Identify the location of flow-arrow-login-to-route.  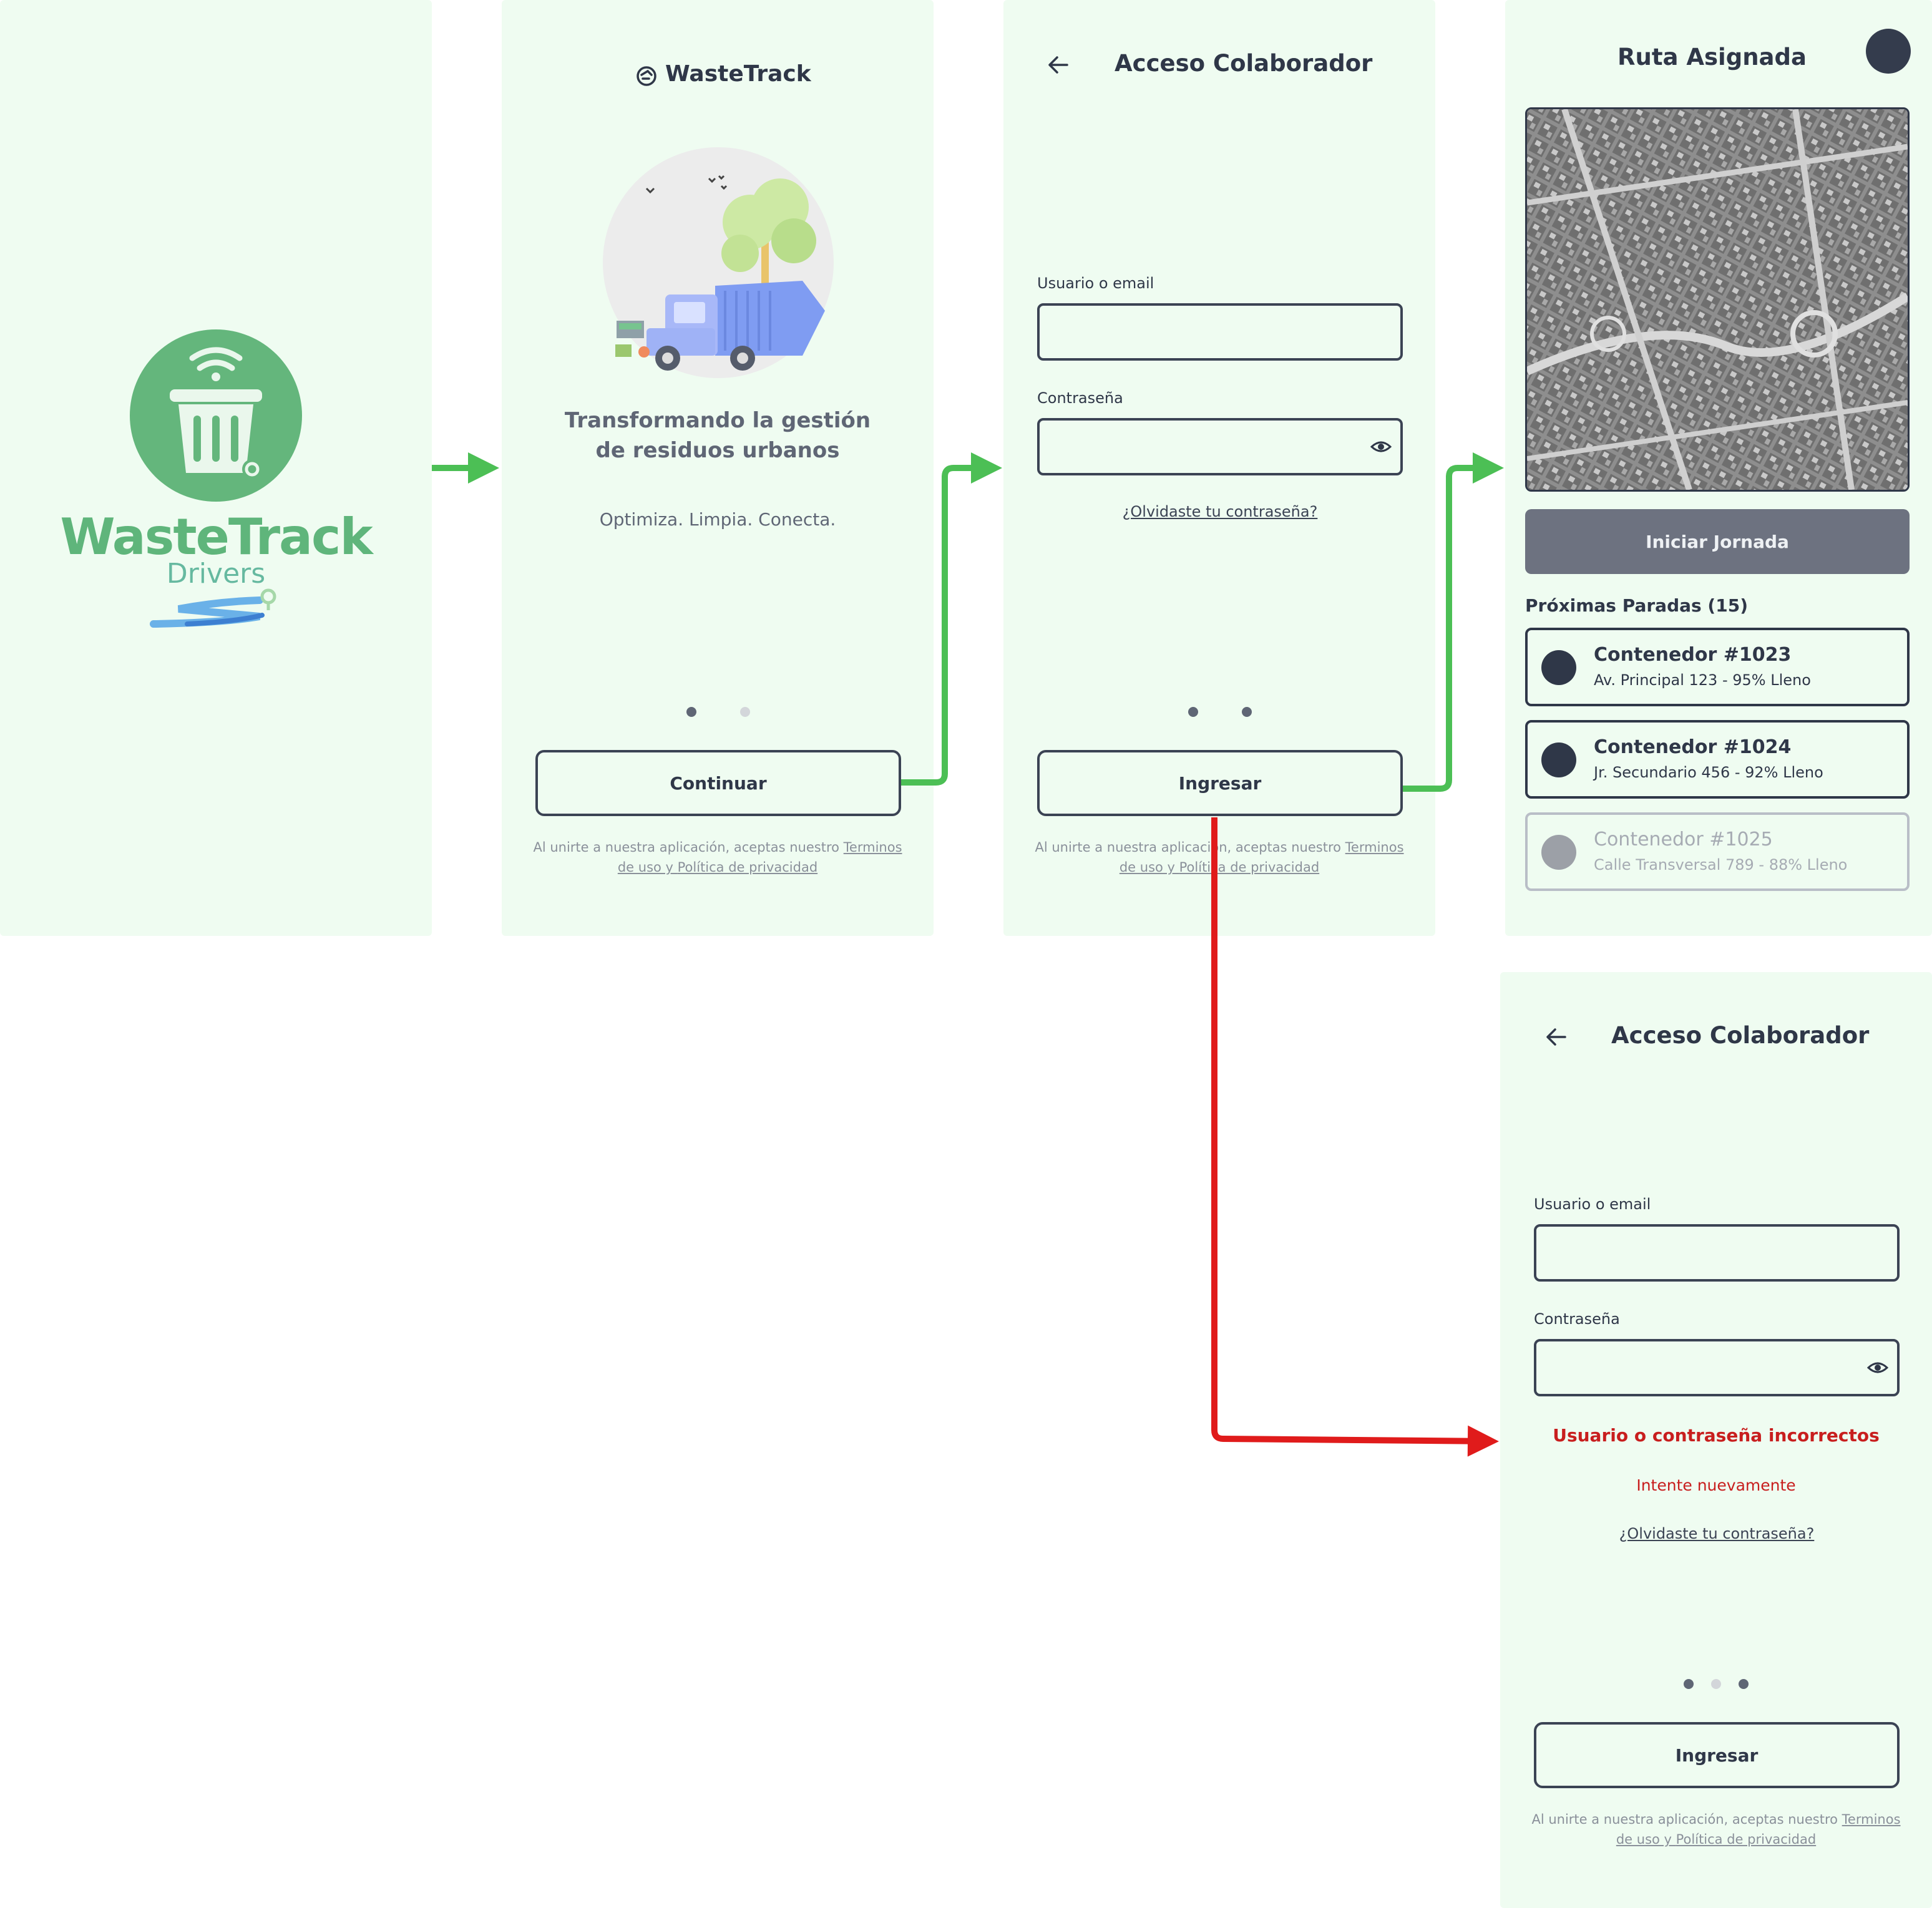
(1453, 622).